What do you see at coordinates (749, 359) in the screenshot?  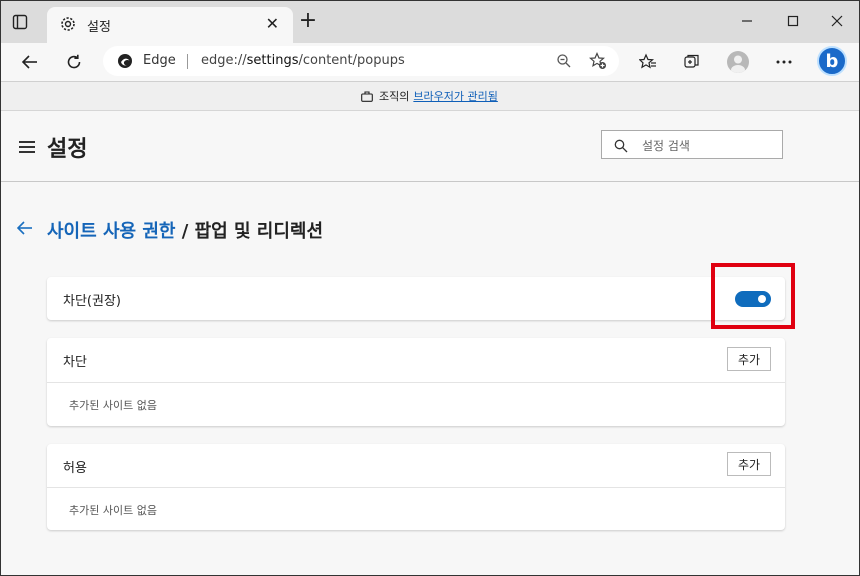 I see `block-add-button: 추가` at bounding box center [749, 359].